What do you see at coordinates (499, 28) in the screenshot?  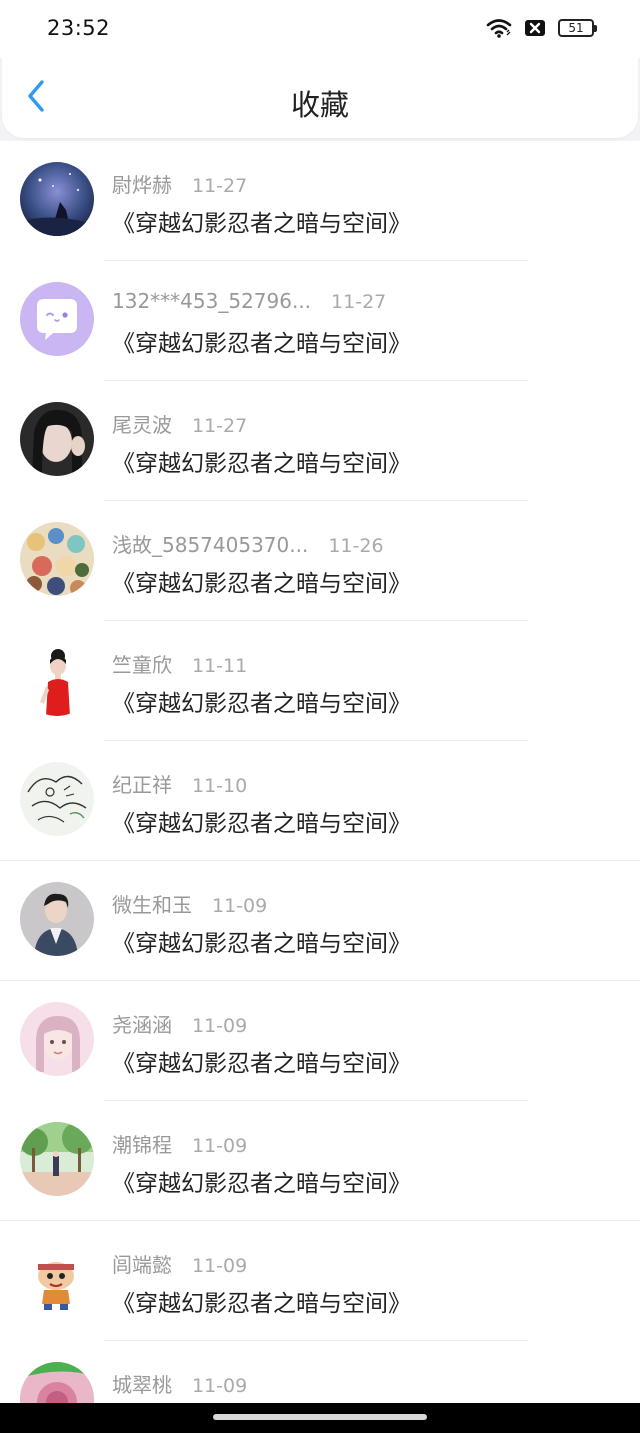 I see `wifi-icon` at bounding box center [499, 28].